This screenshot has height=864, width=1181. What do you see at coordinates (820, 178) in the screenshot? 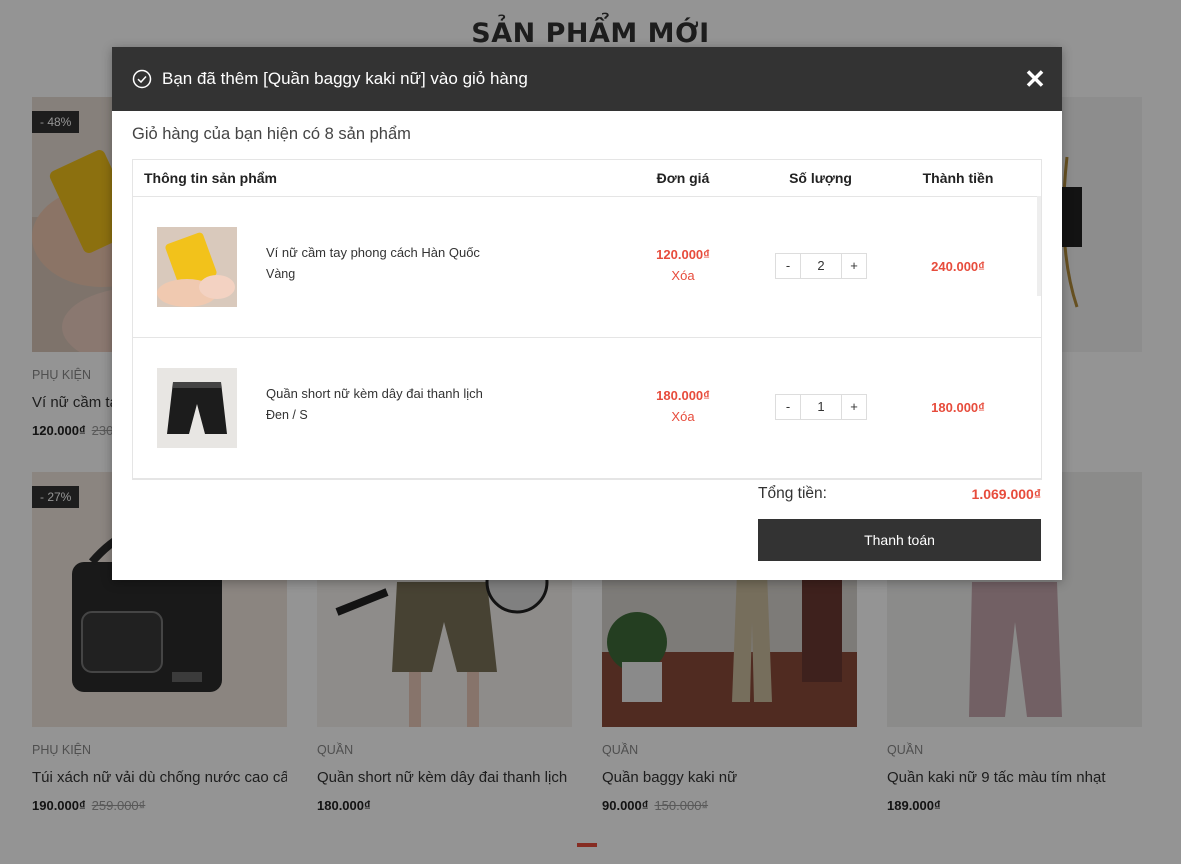
I see `header-quantity: Số lượng` at bounding box center [820, 178].